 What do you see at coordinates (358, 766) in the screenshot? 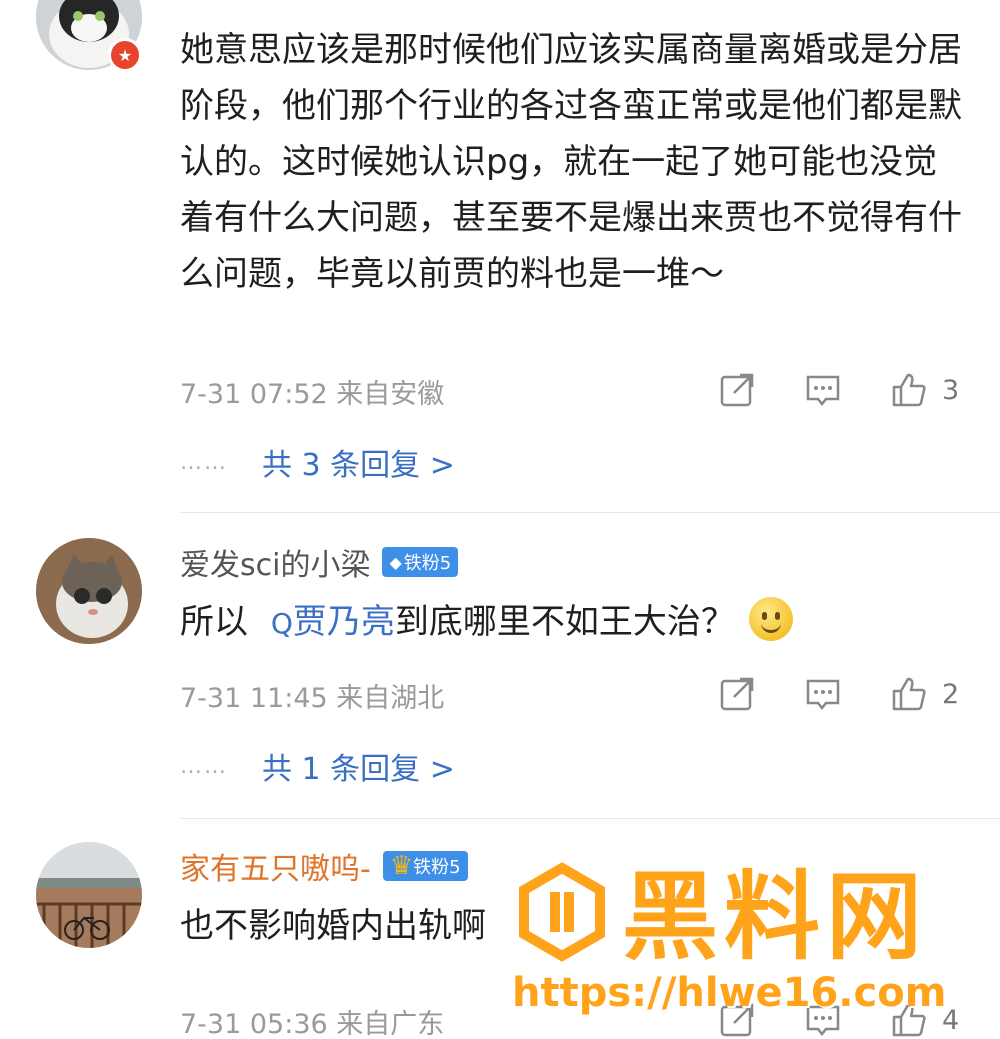
I see `view-replies-link: 共 1 条回复 >` at bounding box center [358, 766].